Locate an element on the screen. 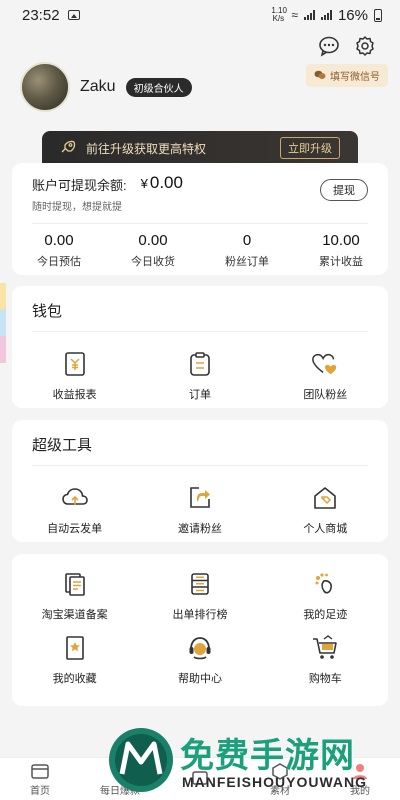 The width and height of the screenshot is (400, 800). bottom-navigation: 首页 每日爆款 素材 我的 is located at coordinates (200, 778).